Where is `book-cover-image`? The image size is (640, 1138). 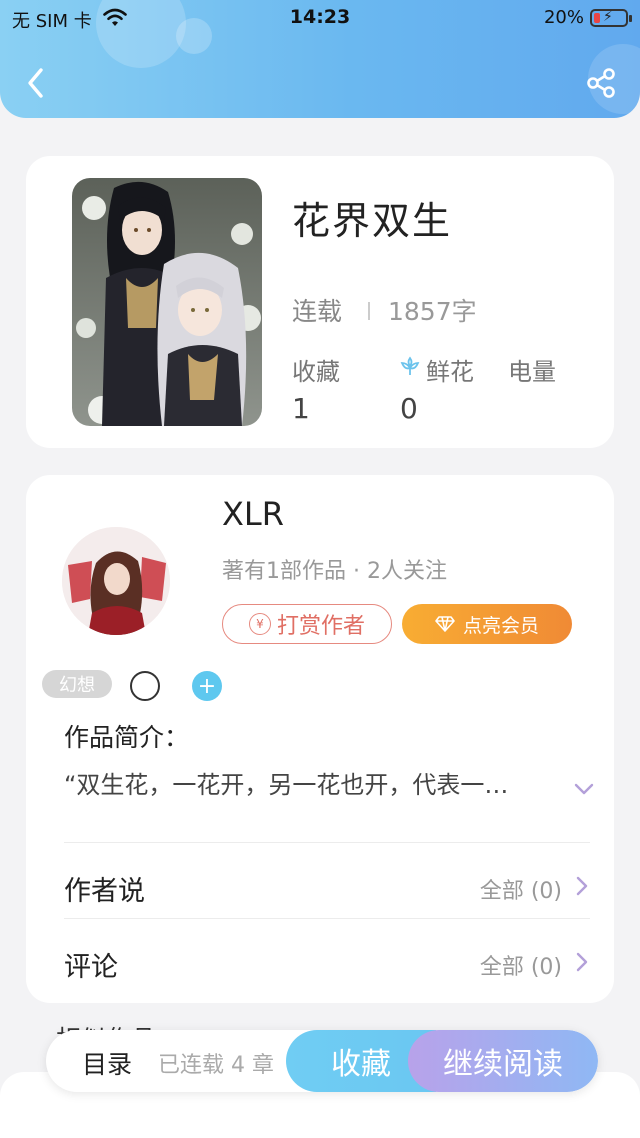
book-cover-image is located at coordinates (167, 302).